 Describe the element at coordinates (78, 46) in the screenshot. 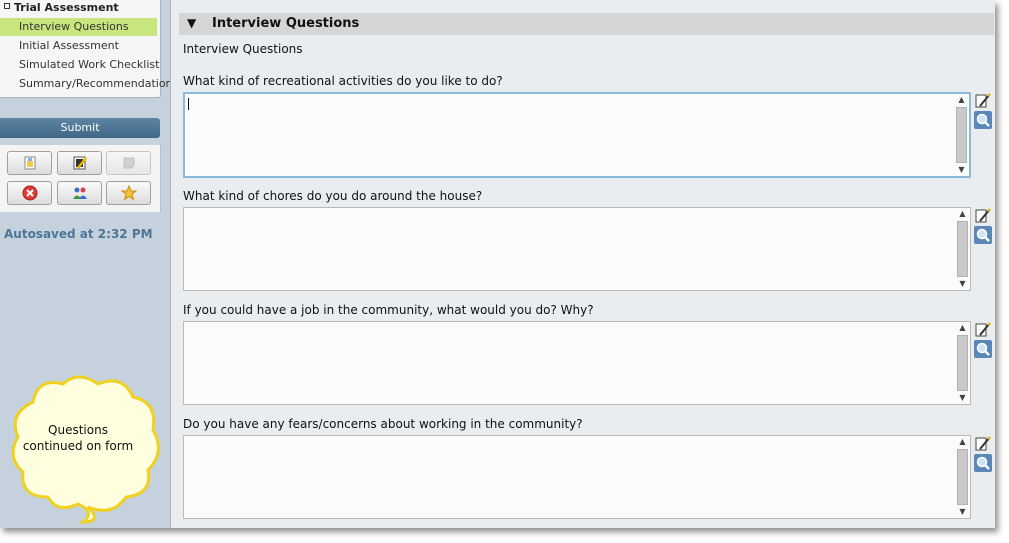

I see `sidebar-item-initial-assessment: Initial Assessment` at that location.